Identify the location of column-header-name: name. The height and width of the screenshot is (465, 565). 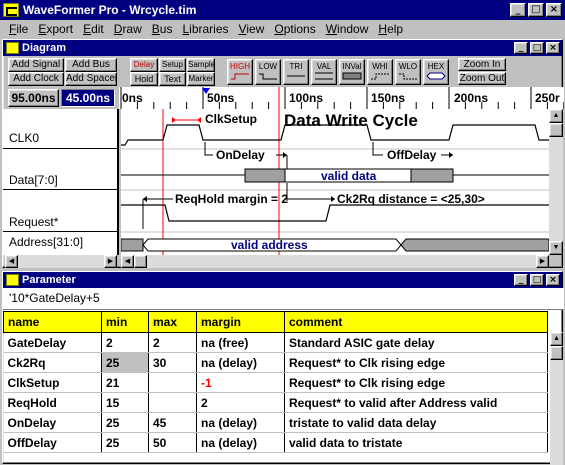
(52, 322).